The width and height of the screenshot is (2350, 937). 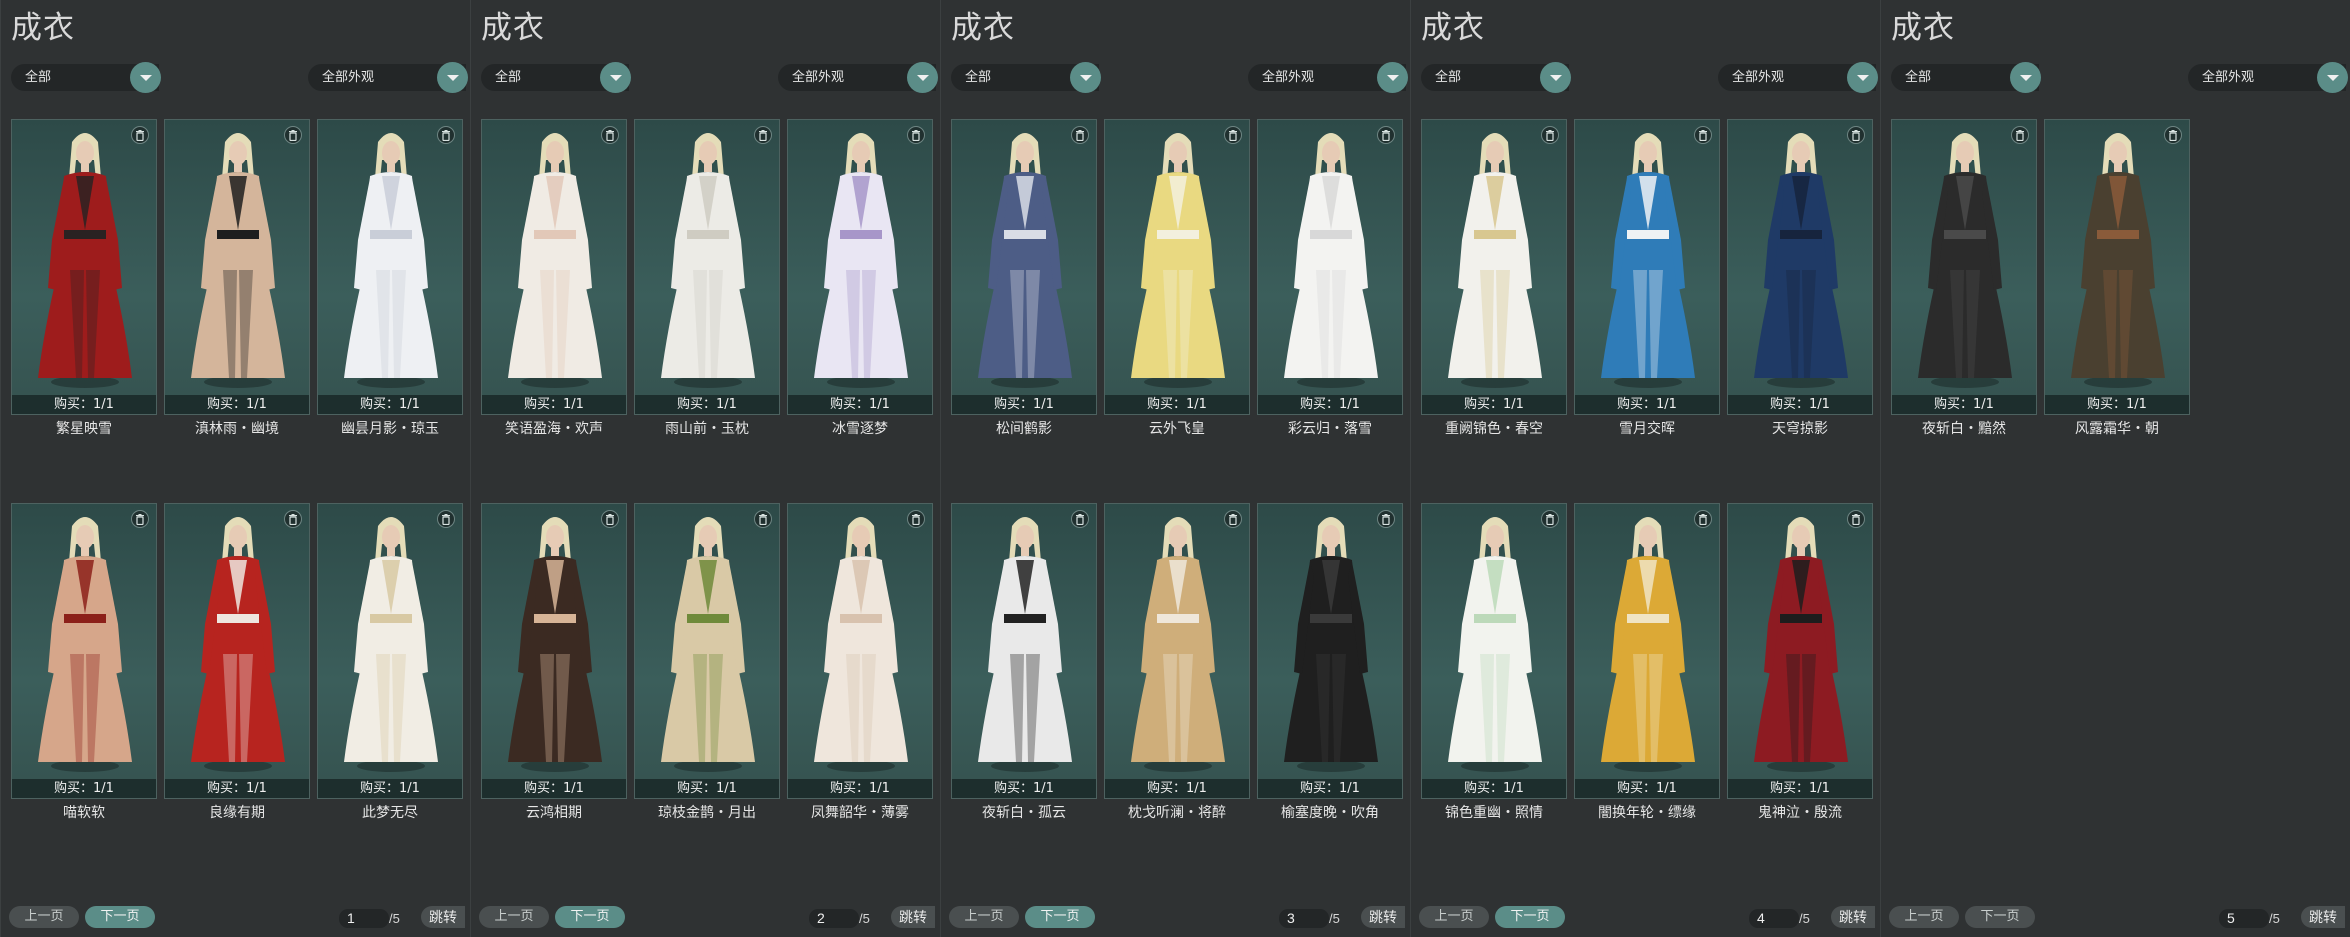 What do you see at coordinates (707, 429) in the screenshot?
I see `outfit-name: 雨山前・玉枕` at bounding box center [707, 429].